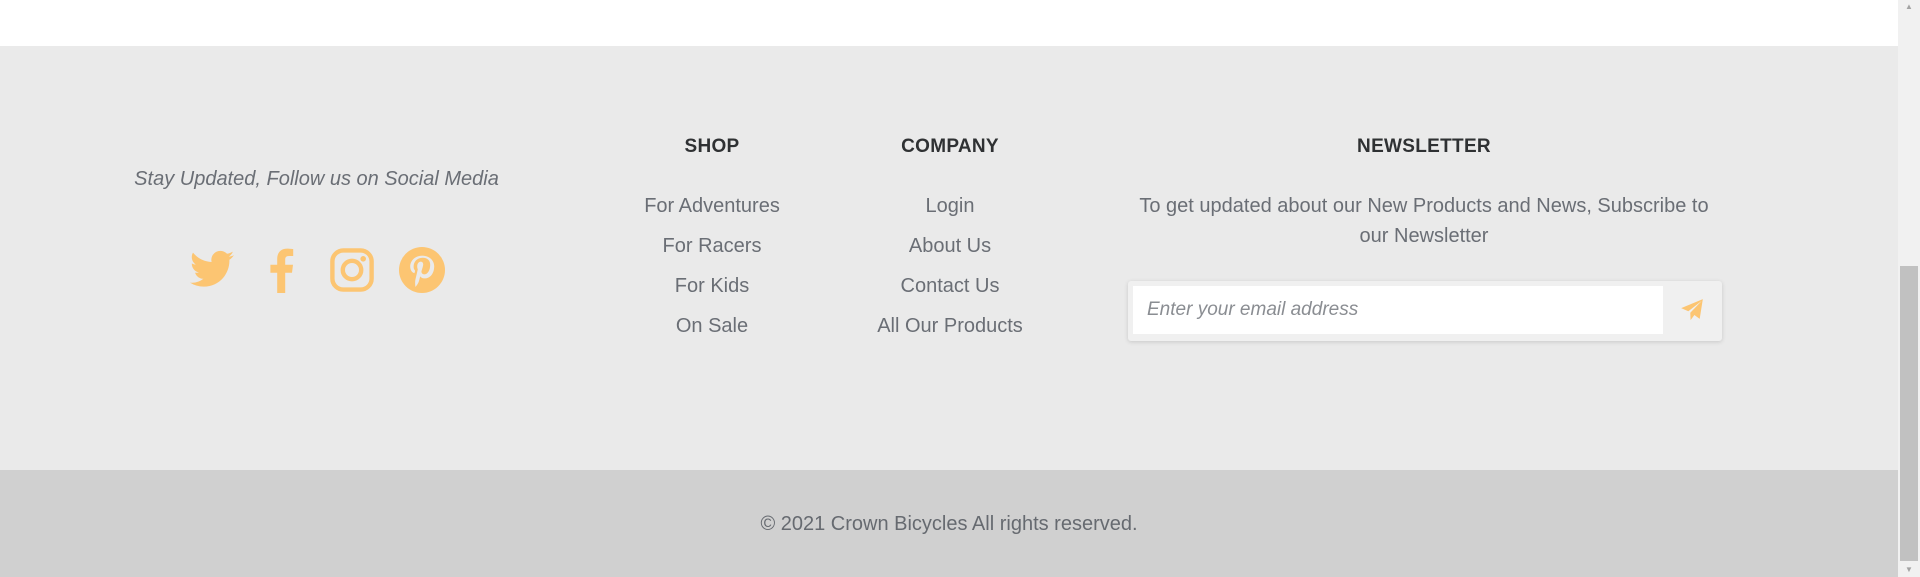  What do you see at coordinates (1909, 570) in the screenshot?
I see `scroll-down-arrow-icon: ▼` at bounding box center [1909, 570].